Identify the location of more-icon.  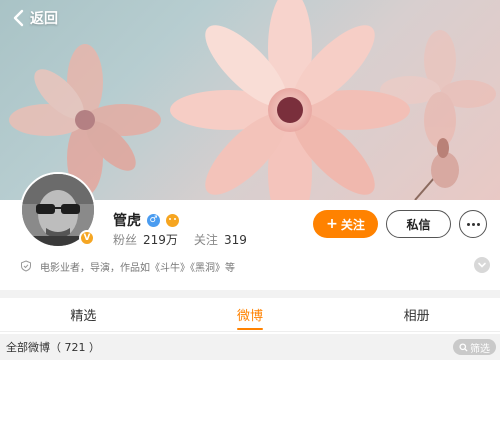
(468, 224).